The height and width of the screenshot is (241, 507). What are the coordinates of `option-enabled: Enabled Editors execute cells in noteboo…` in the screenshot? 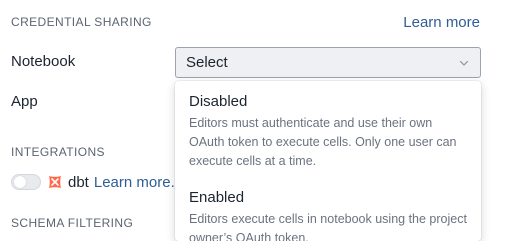 It's located at (328, 214).